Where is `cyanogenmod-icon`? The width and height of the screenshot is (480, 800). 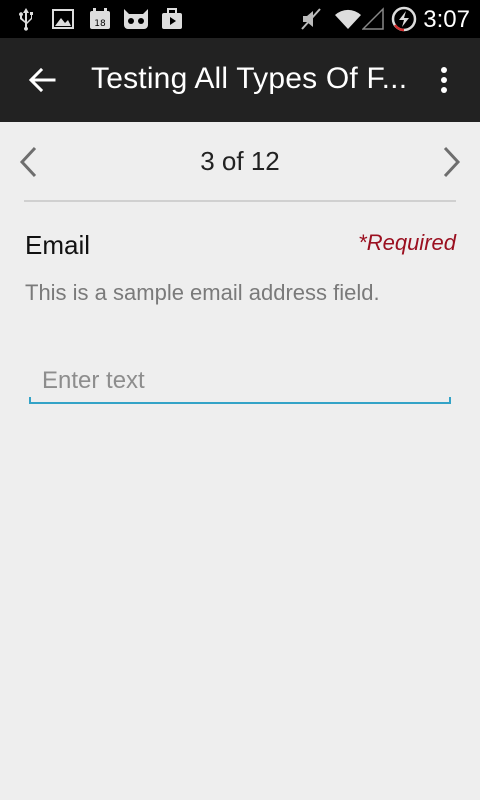 cyanogenmod-icon is located at coordinates (136, 19).